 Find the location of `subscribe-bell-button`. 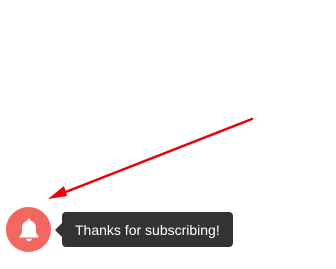

subscribe-bell-button is located at coordinates (28, 229).